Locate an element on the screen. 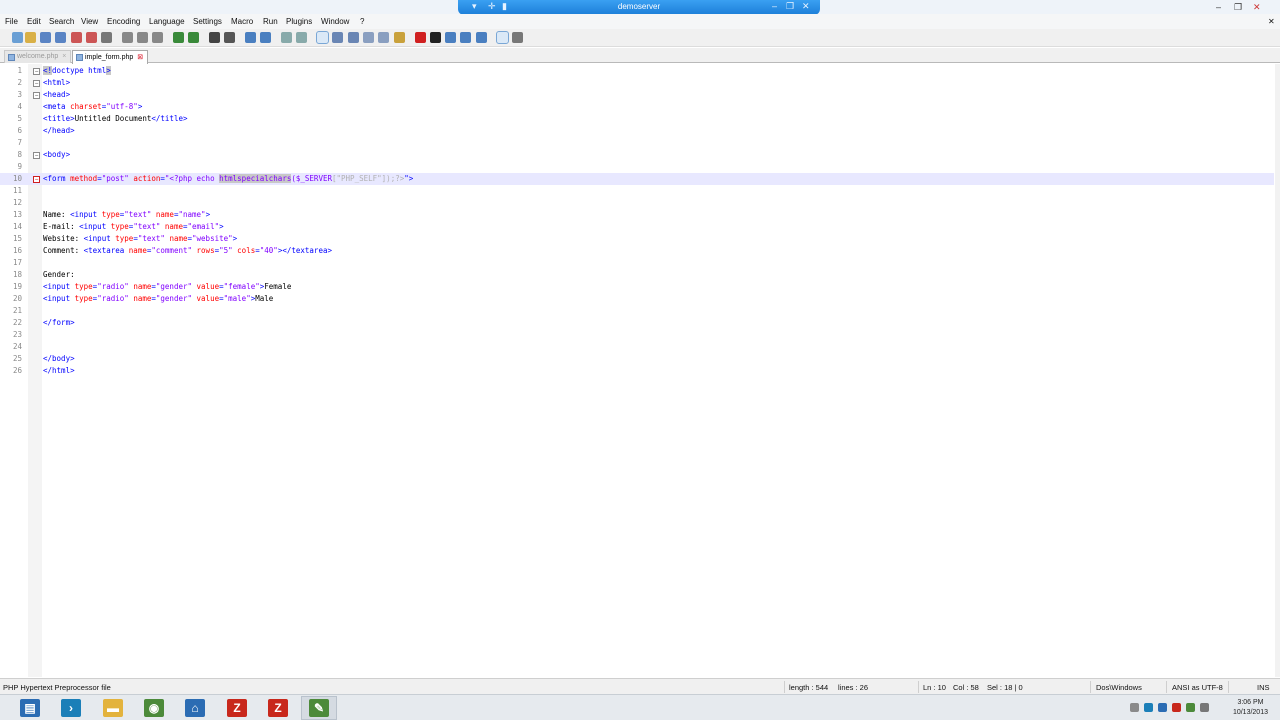 The height and width of the screenshot is (720, 1280). menu-search: Search is located at coordinates (61, 21).